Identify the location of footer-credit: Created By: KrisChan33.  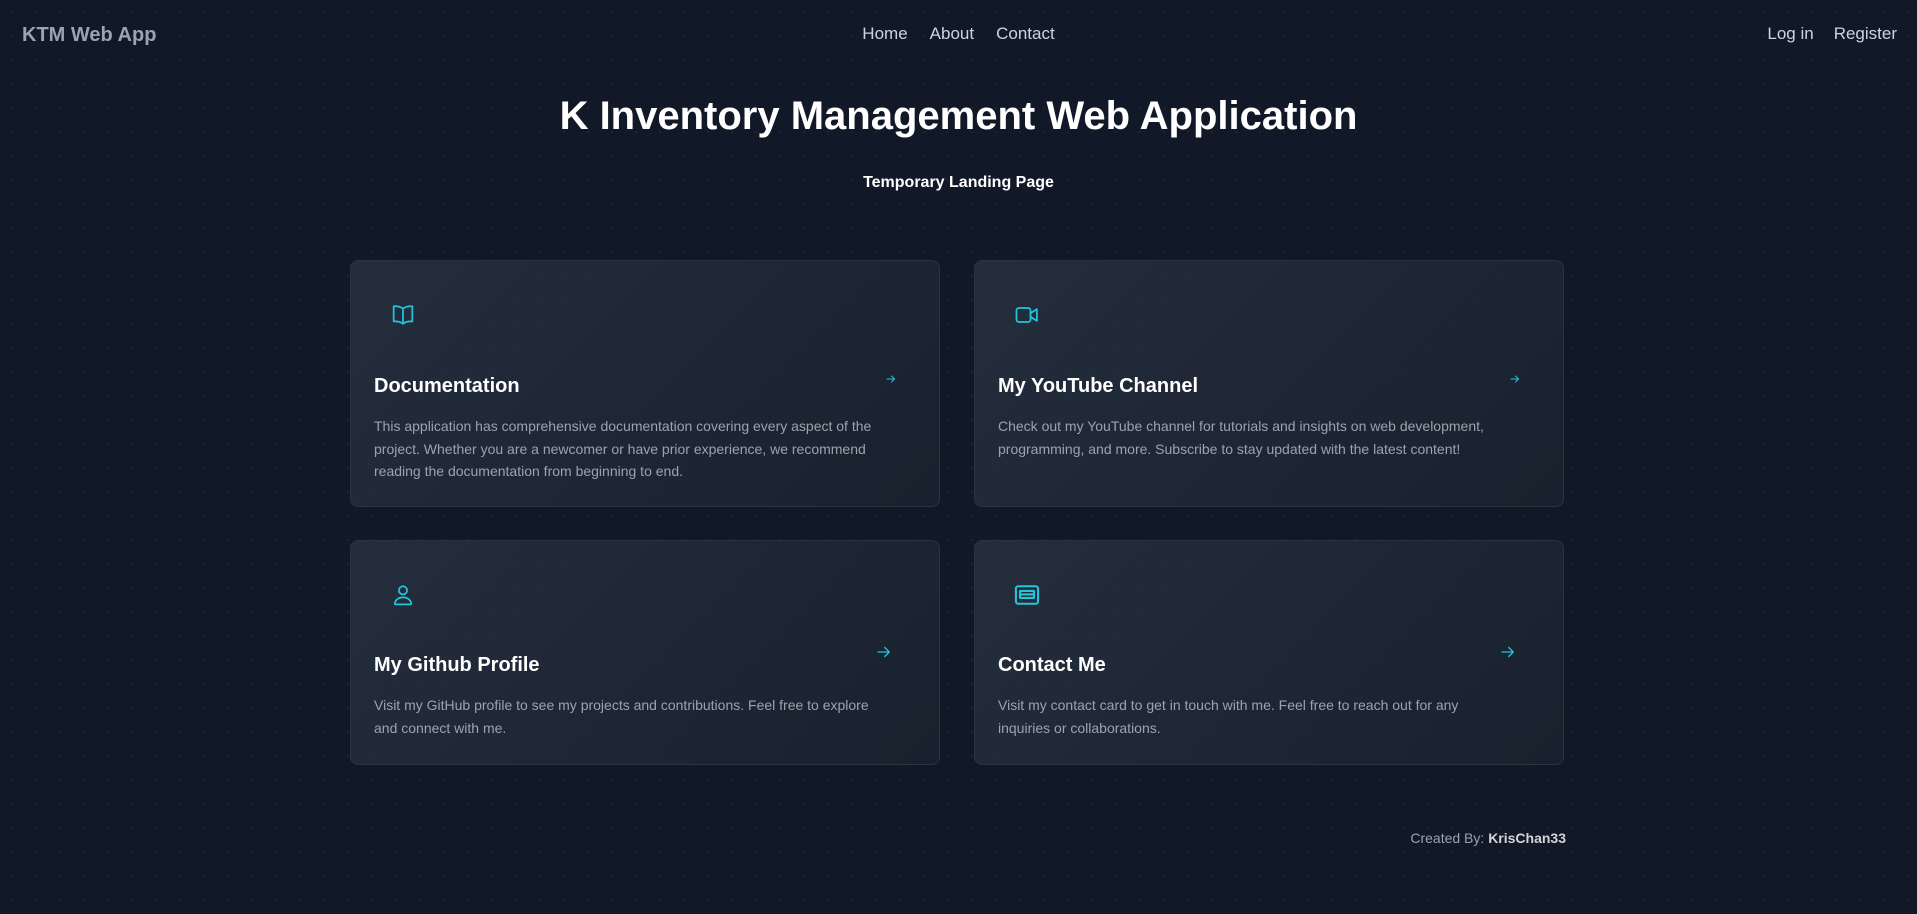
(1488, 838).